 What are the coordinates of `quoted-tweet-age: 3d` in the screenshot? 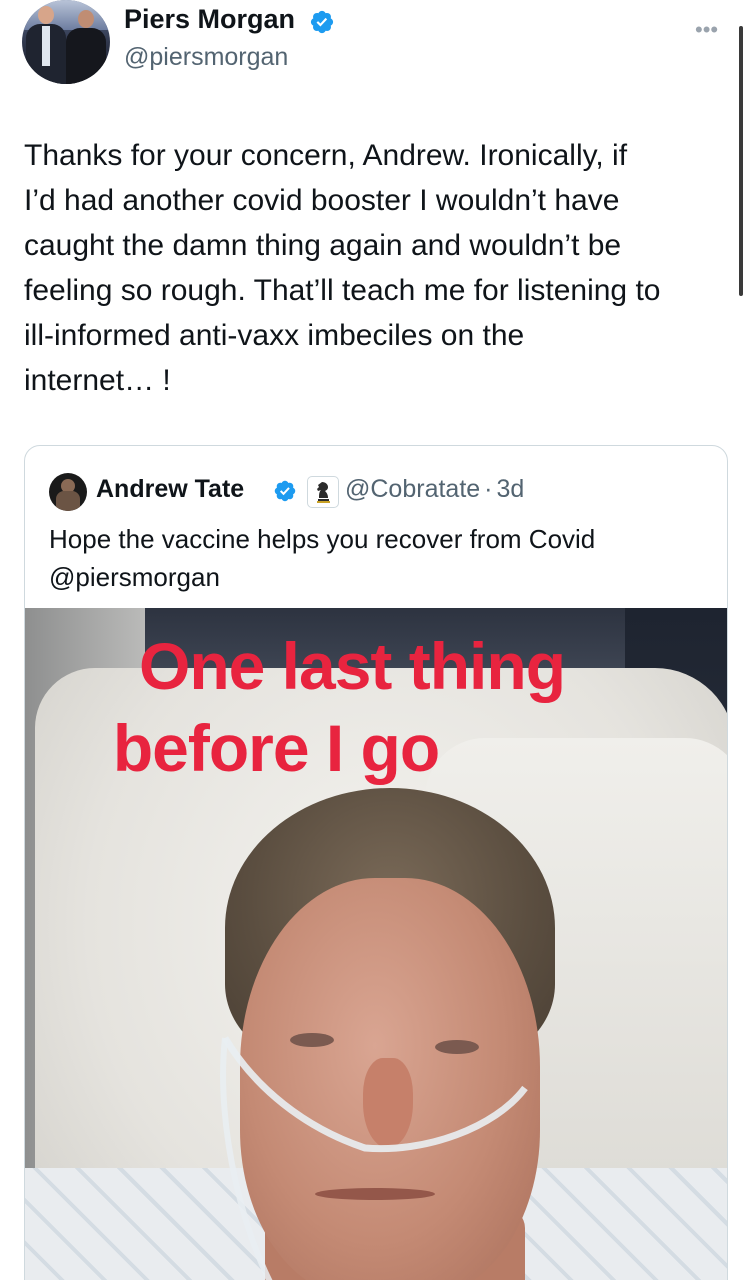 It's located at (511, 489).